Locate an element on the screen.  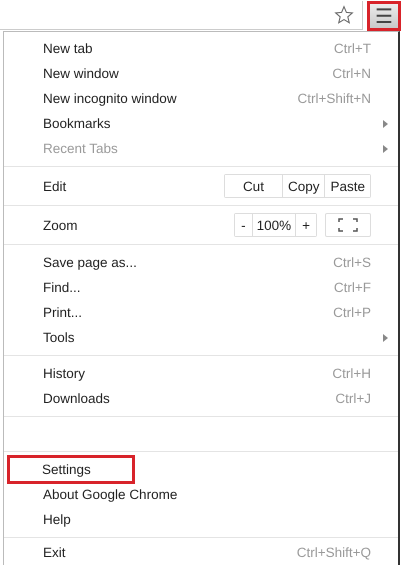
shortcut-label: Ctrl+J is located at coordinates (353, 398).